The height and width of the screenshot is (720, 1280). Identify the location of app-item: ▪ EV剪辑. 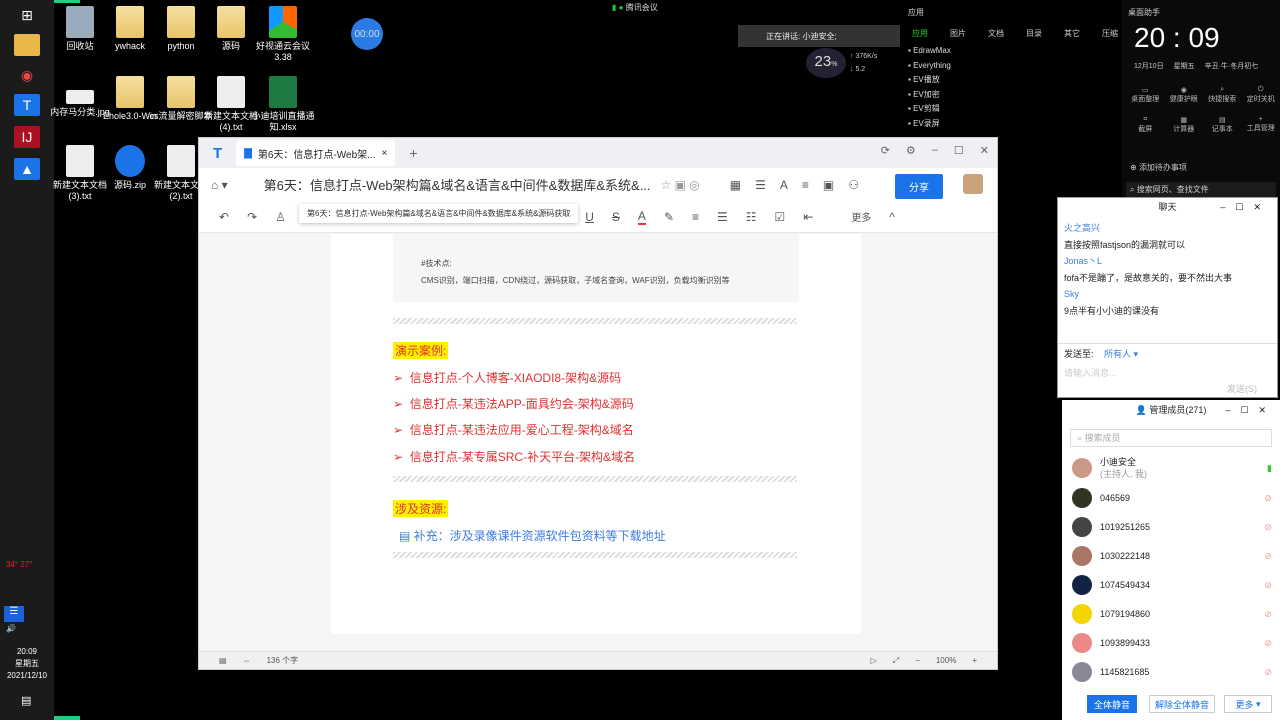
(929, 109).